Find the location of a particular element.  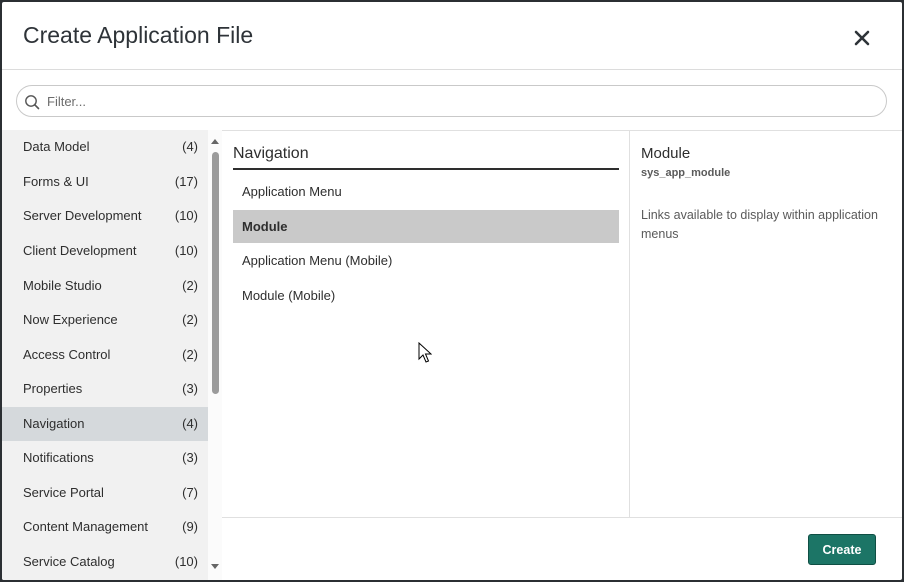

category-item-forms-ui: Forms & UI (17) is located at coordinates (105, 181).